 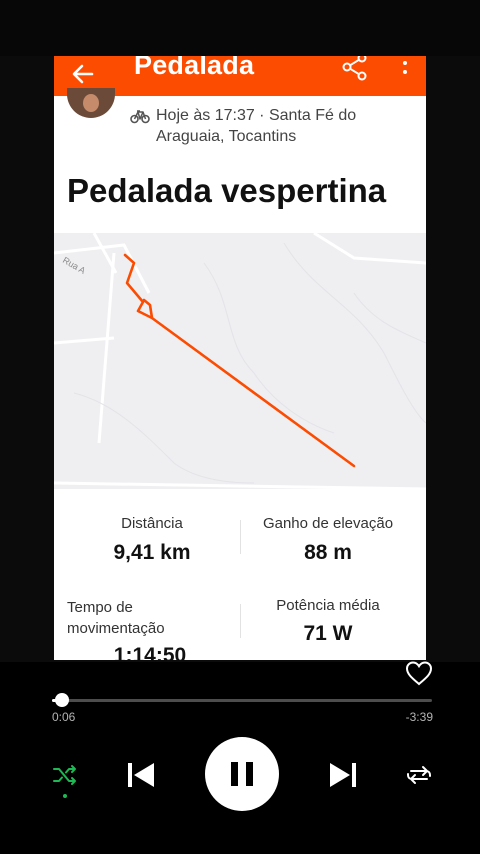 What do you see at coordinates (328, 523) in the screenshot?
I see `elevation-label: Ganho de elevação` at bounding box center [328, 523].